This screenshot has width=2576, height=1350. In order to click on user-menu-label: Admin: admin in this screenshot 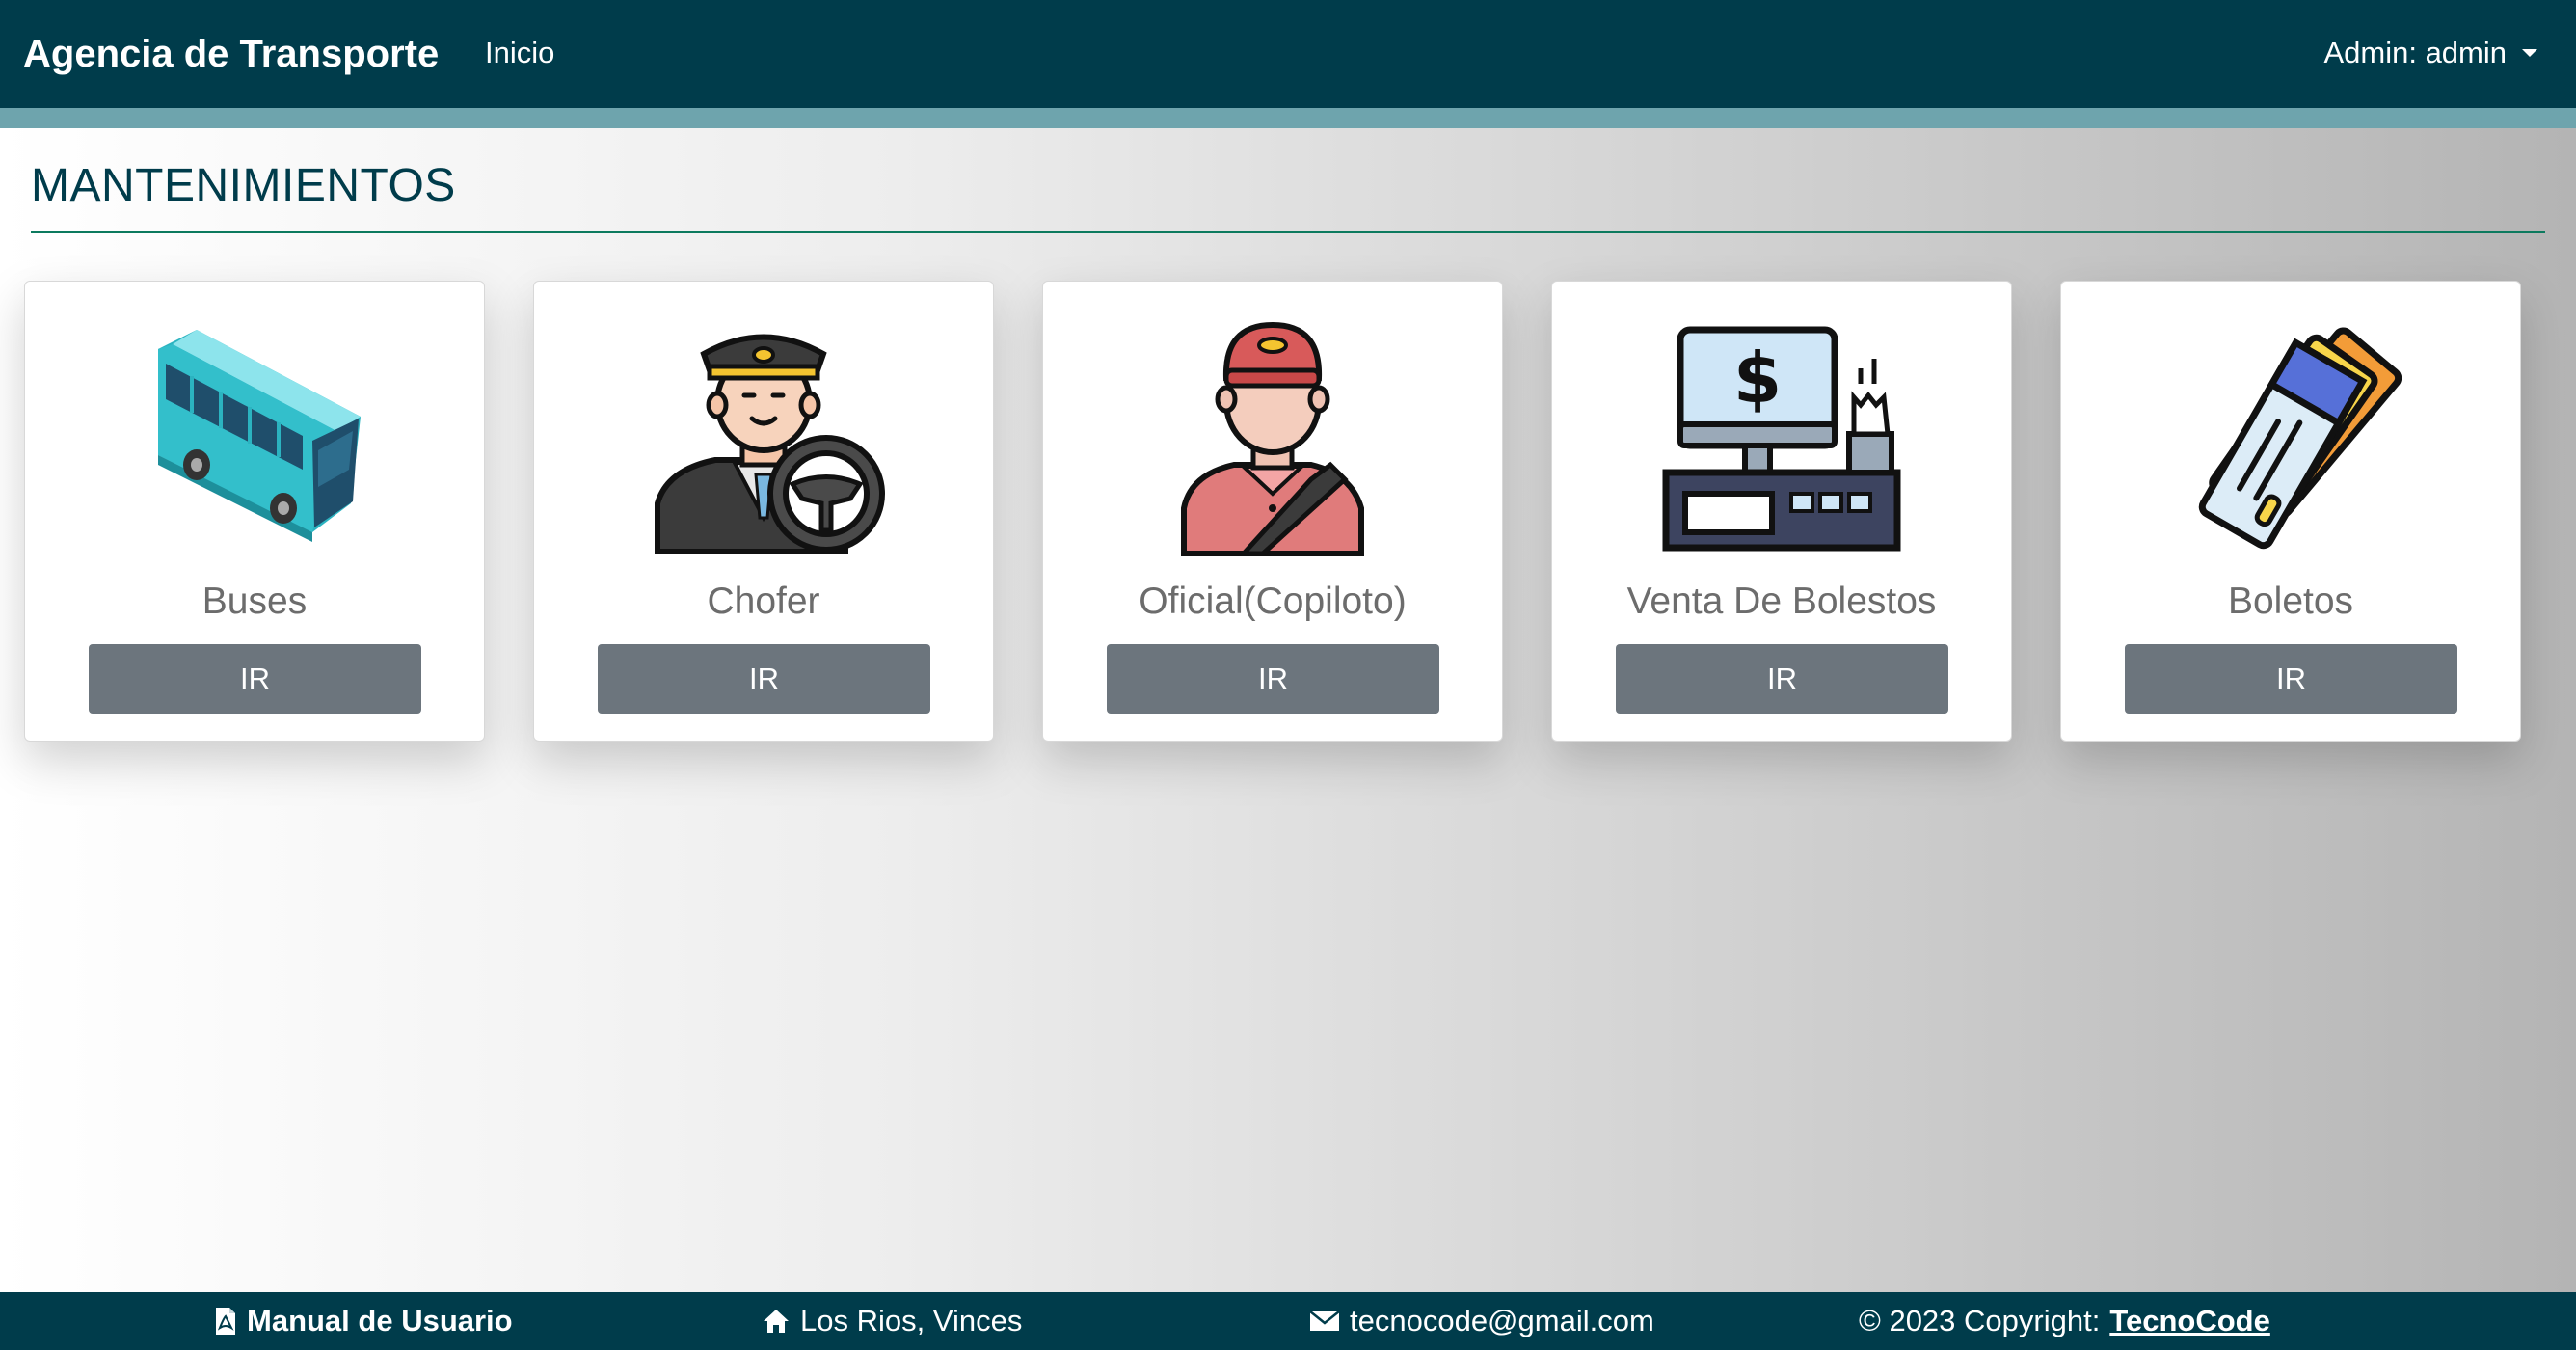, I will do `click(2415, 52)`.